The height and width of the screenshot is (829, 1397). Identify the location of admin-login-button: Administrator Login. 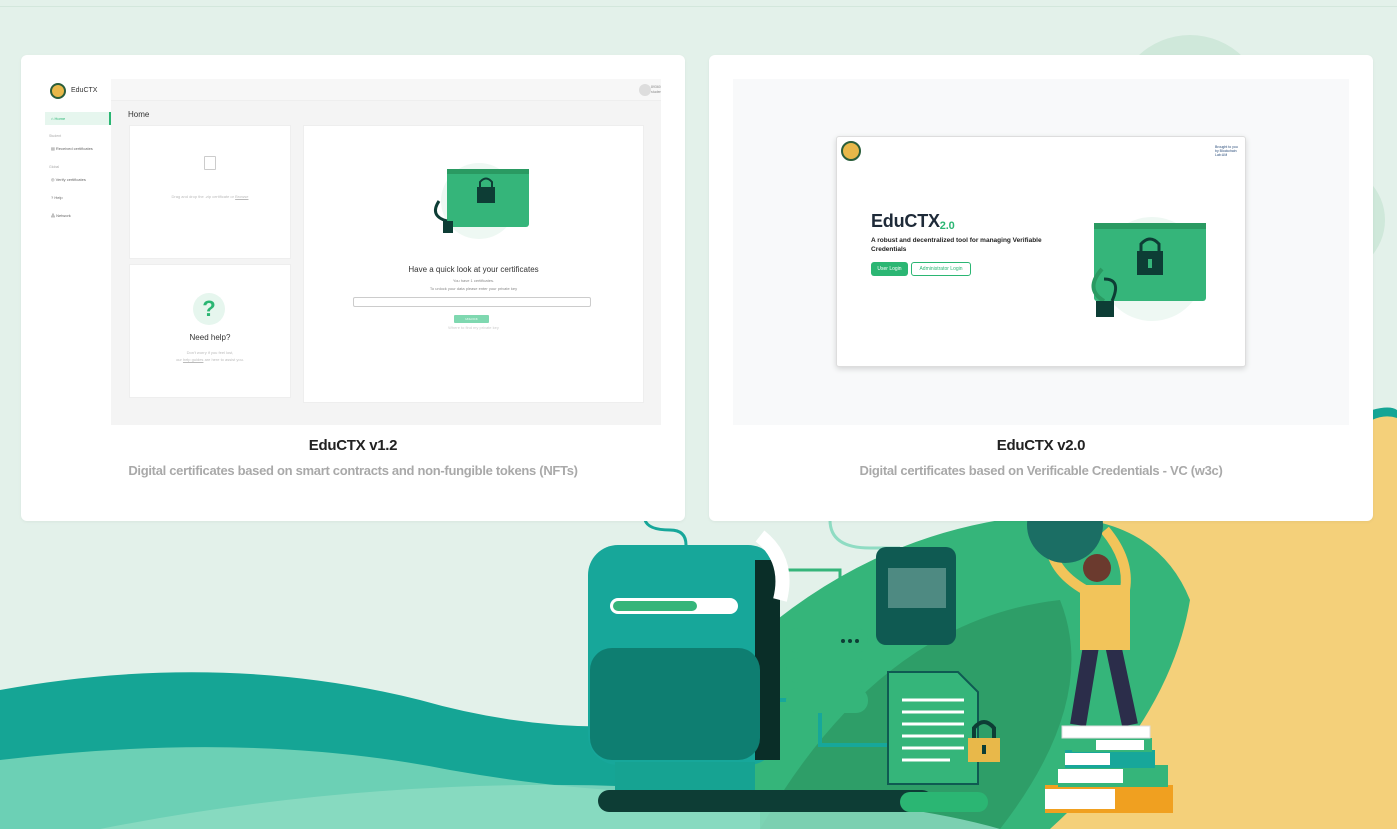
(941, 269).